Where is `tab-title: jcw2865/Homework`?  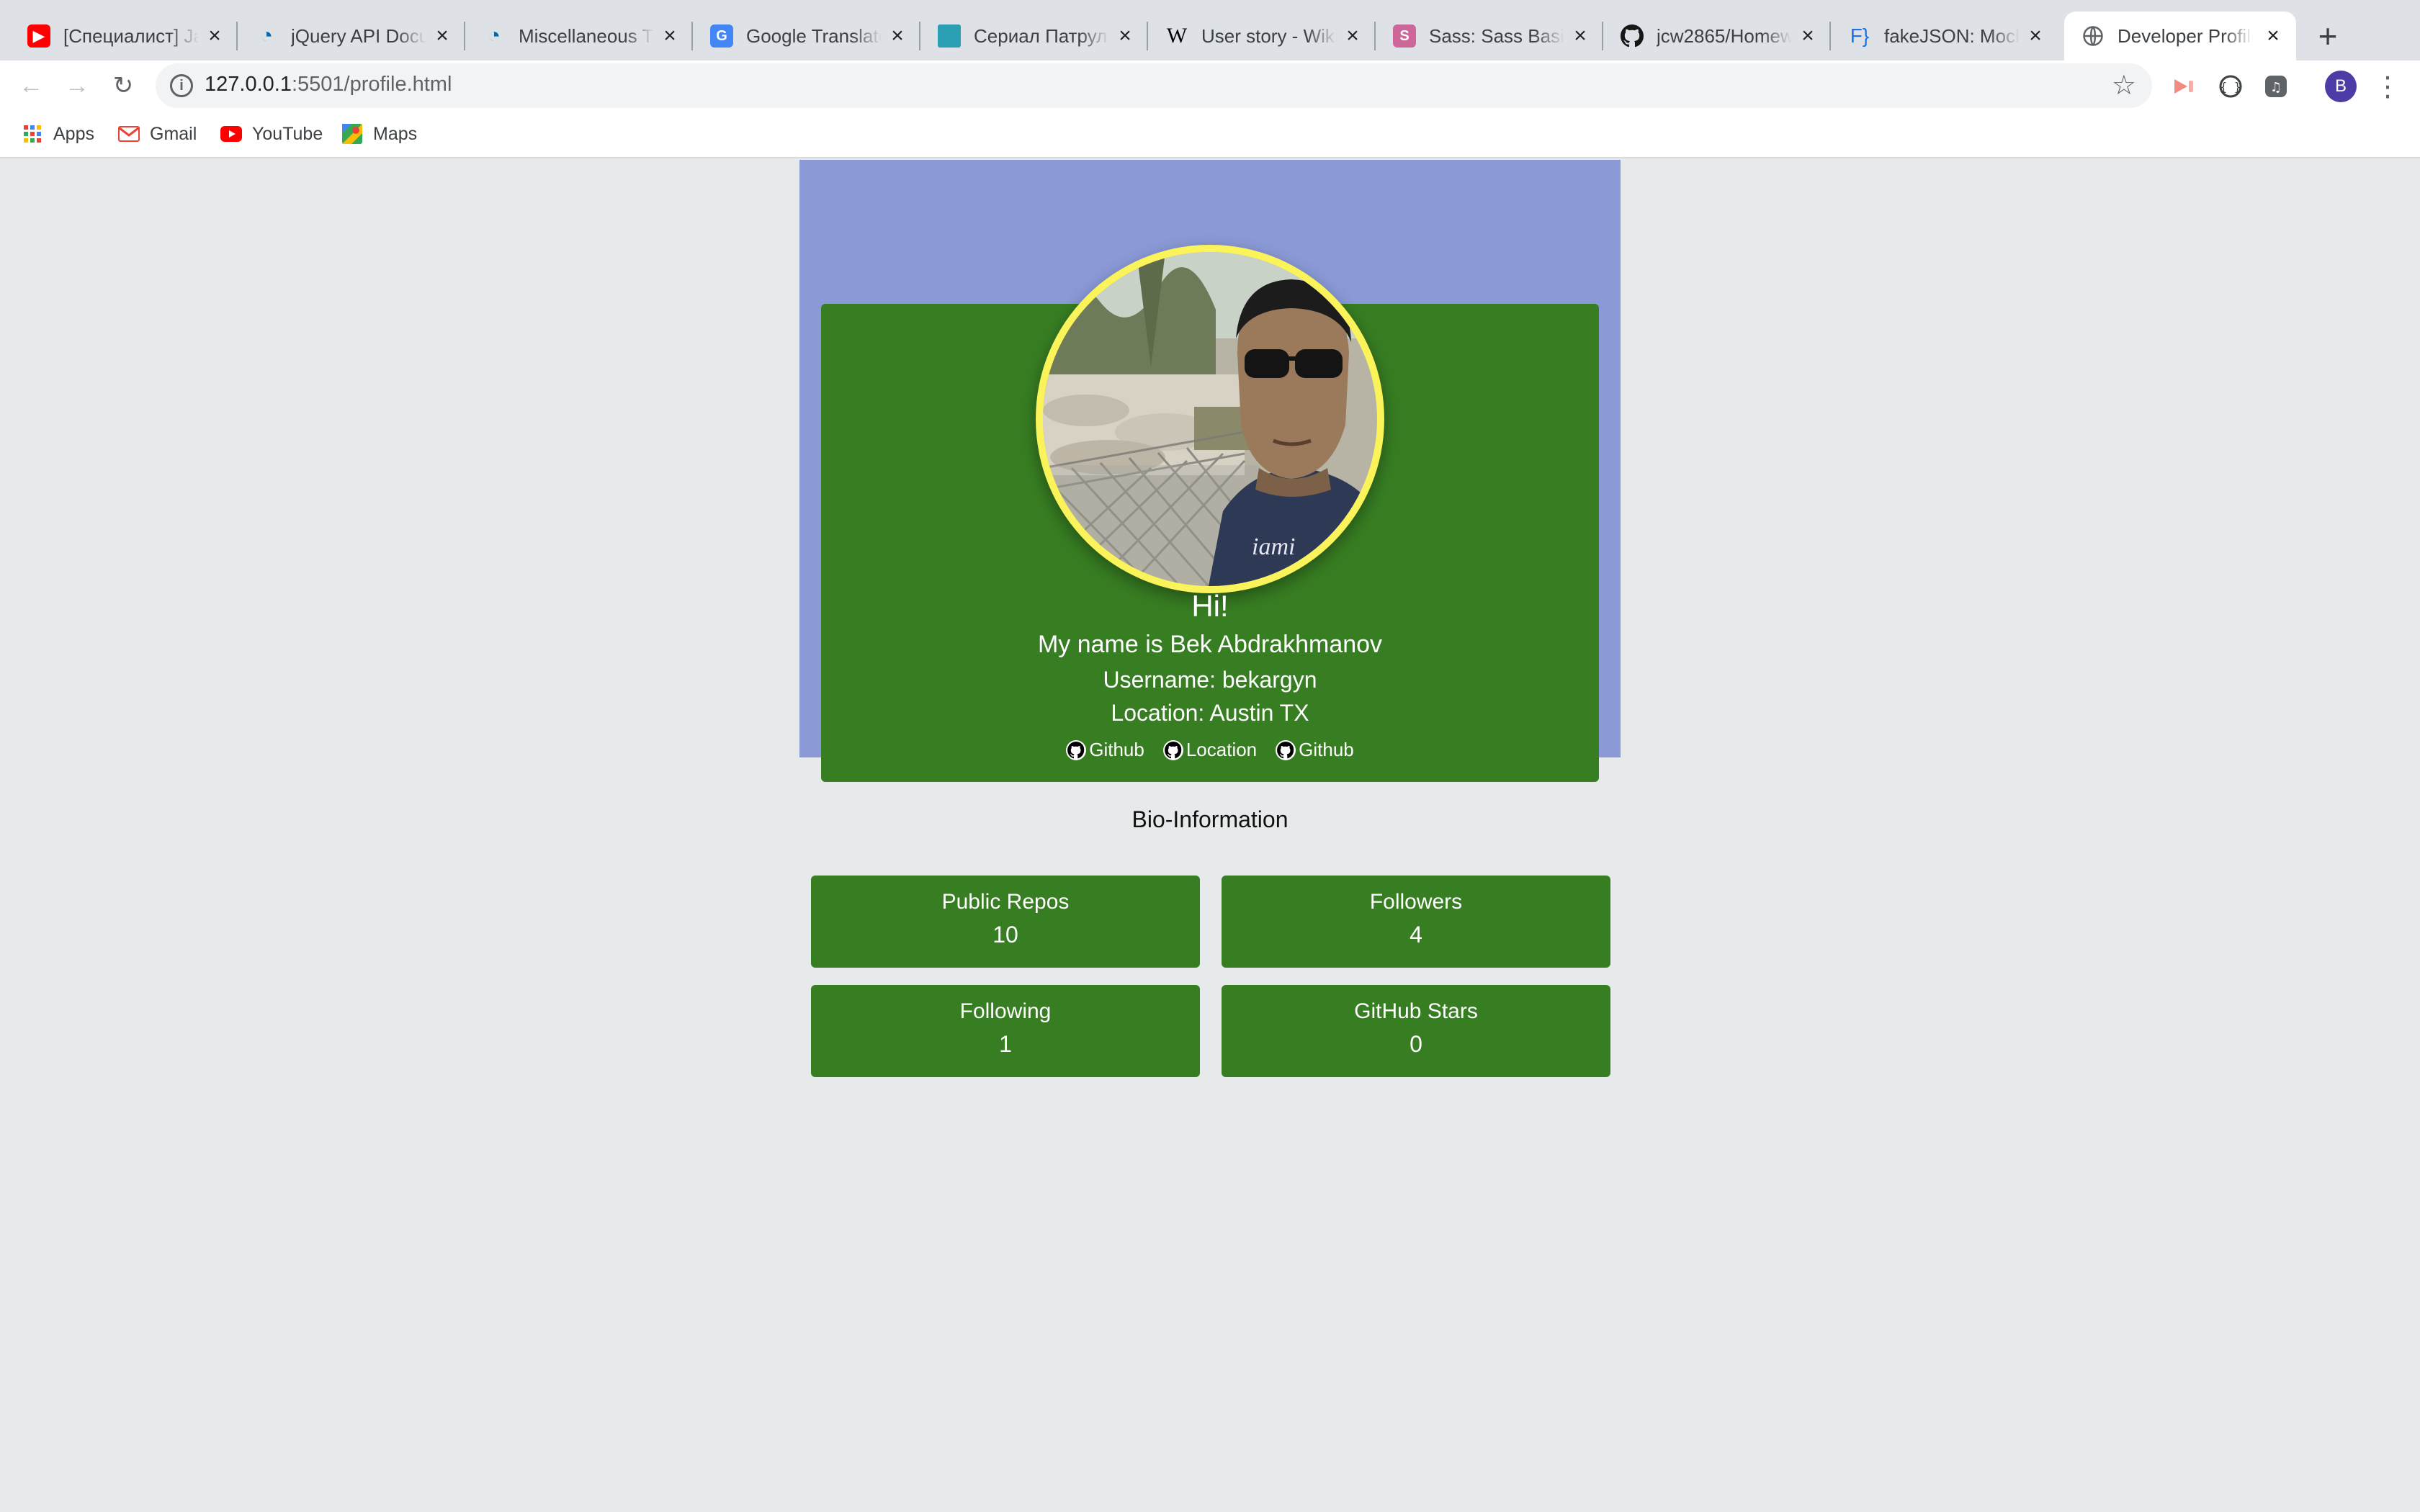 tab-title: jcw2865/Homework is located at coordinates (1725, 35).